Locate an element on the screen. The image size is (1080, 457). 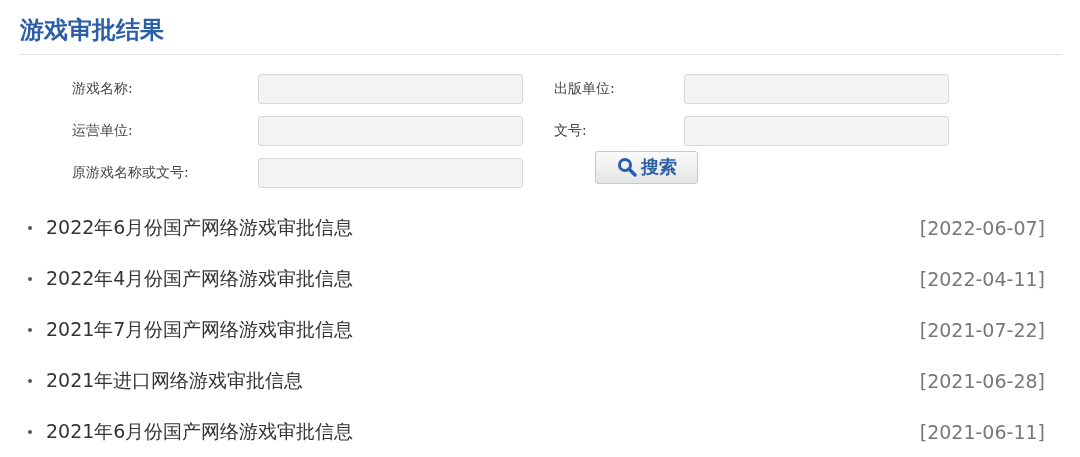
field-label: 原游戏名称或文号: is located at coordinates (131, 173).